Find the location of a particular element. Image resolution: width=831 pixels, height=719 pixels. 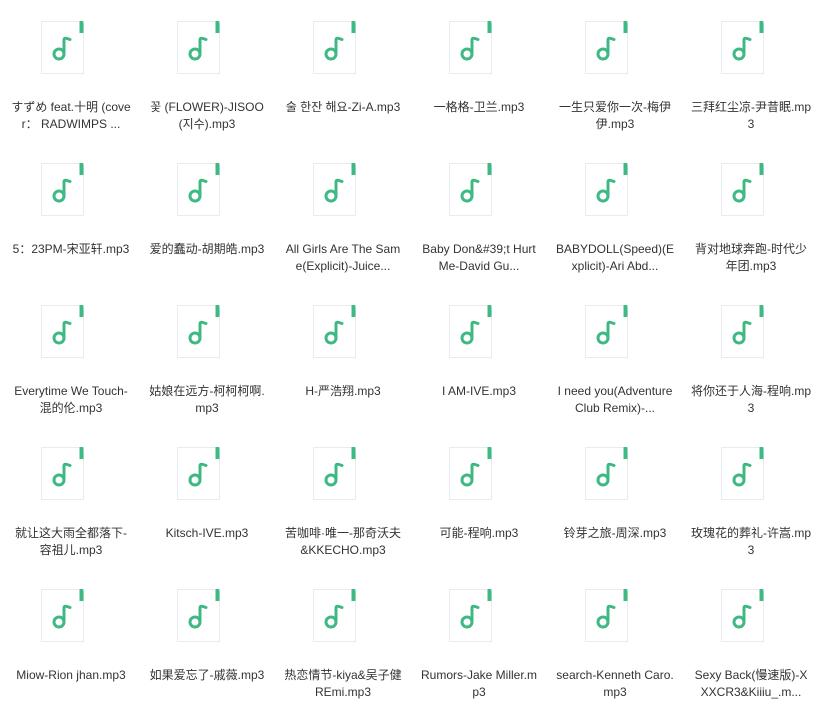

file-name-label: 就让这大雨全都落下-容祖儿.mp3 is located at coordinates (71, 541).